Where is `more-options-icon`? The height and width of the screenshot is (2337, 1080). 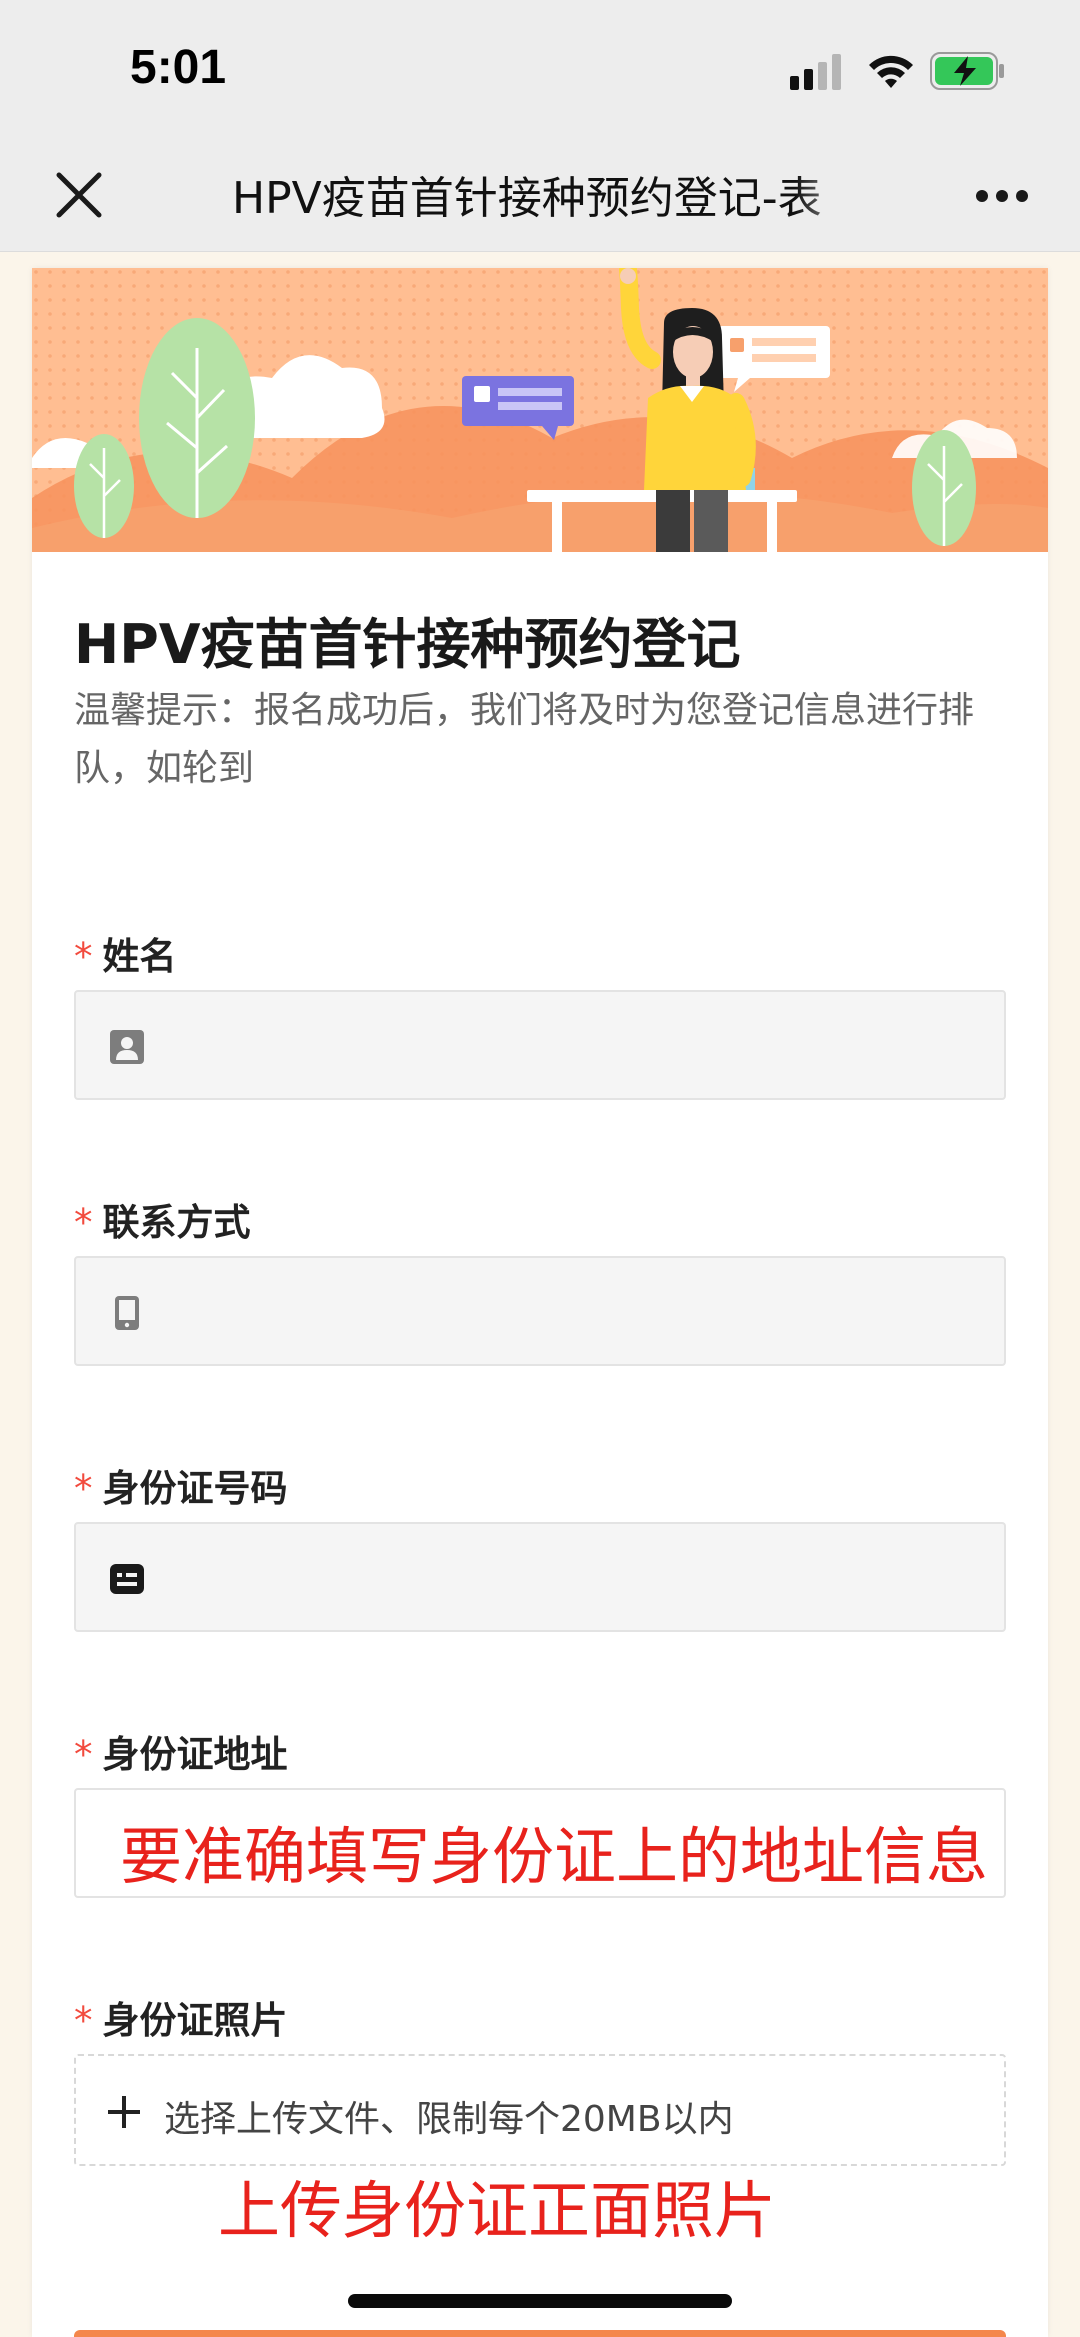
more-options-icon is located at coordinates (1002, 196).